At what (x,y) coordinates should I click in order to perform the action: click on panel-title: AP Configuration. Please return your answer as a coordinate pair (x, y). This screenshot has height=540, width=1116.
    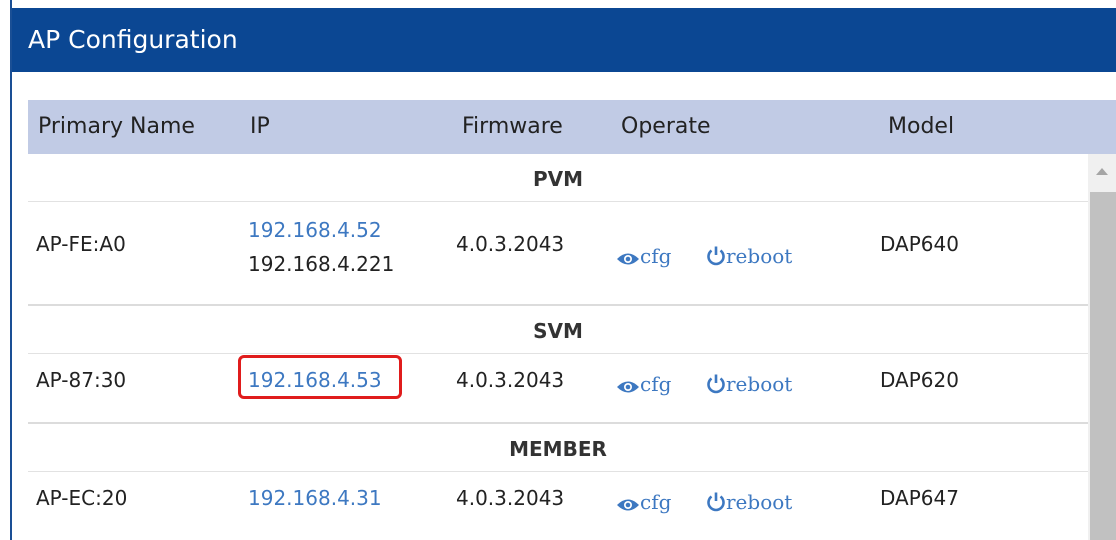
    Looking at the image, I should click on (564, 40).